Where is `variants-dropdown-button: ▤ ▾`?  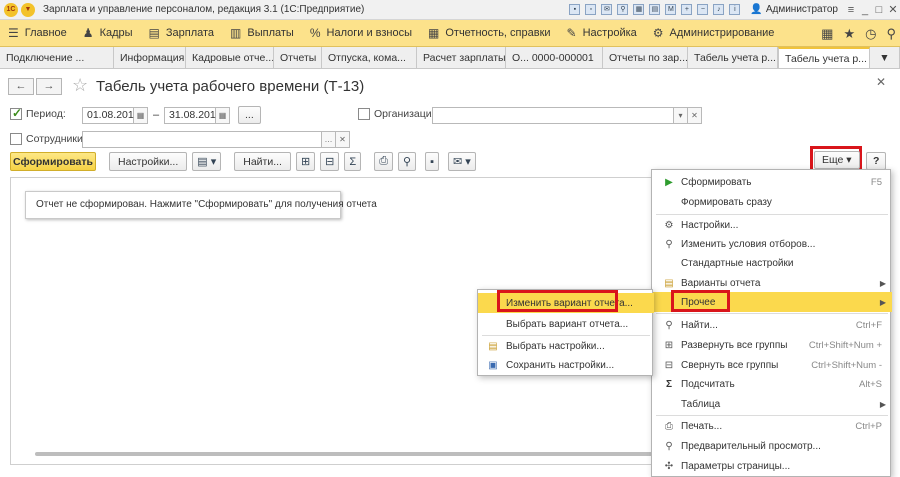
variants-dropdown-button: ▤ ▾ is located at coordinates (207, 161).